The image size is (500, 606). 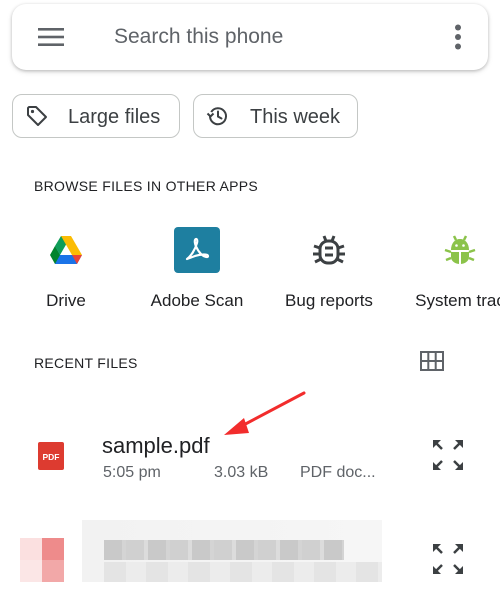 What do you see at coordinates (66, 300) in the screenshot?
I see `app-label-drive: Drive` at bounding box center [66, 300].